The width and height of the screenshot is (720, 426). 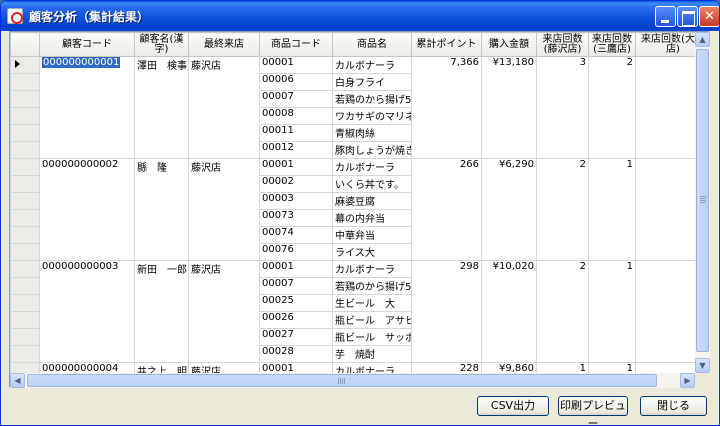 I want to click on column-header: 来店回数(大阪店), so click(x=665, y=44).